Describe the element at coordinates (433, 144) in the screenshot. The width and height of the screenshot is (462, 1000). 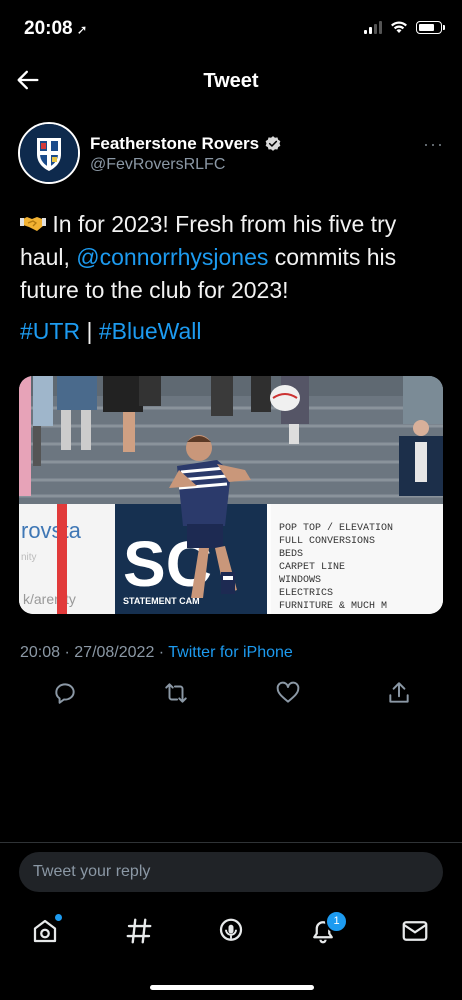
I see `more-options-icon: ···` at that location.